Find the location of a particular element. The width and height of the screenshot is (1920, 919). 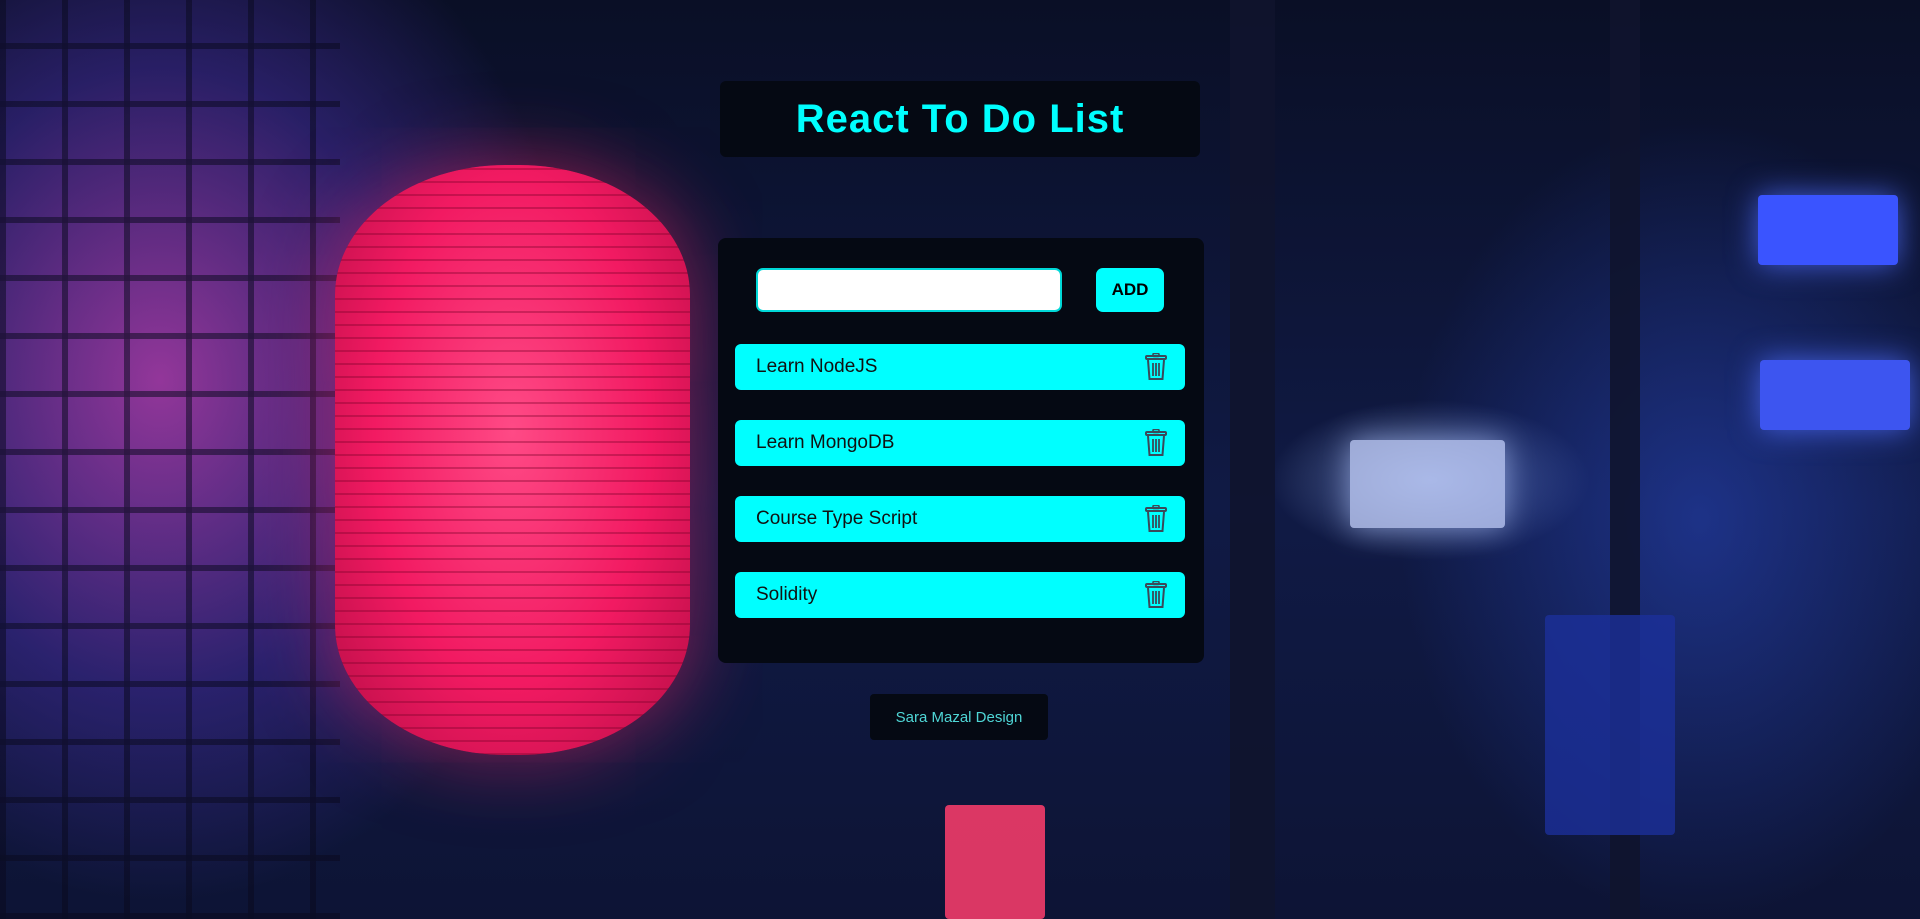

background-lantern is located at coordinates (512, 460).